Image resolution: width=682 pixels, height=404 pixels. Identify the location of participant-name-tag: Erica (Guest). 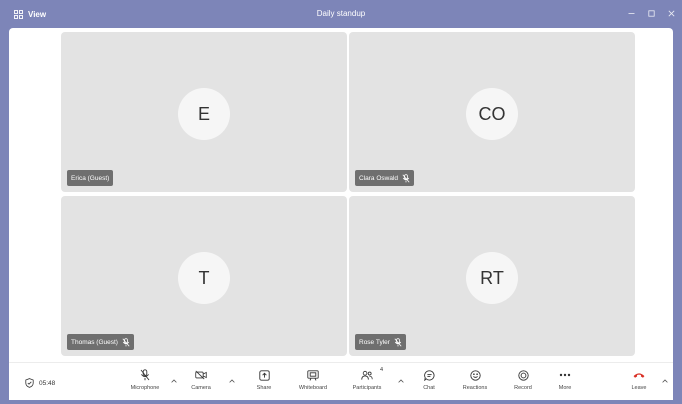
(90, 178).